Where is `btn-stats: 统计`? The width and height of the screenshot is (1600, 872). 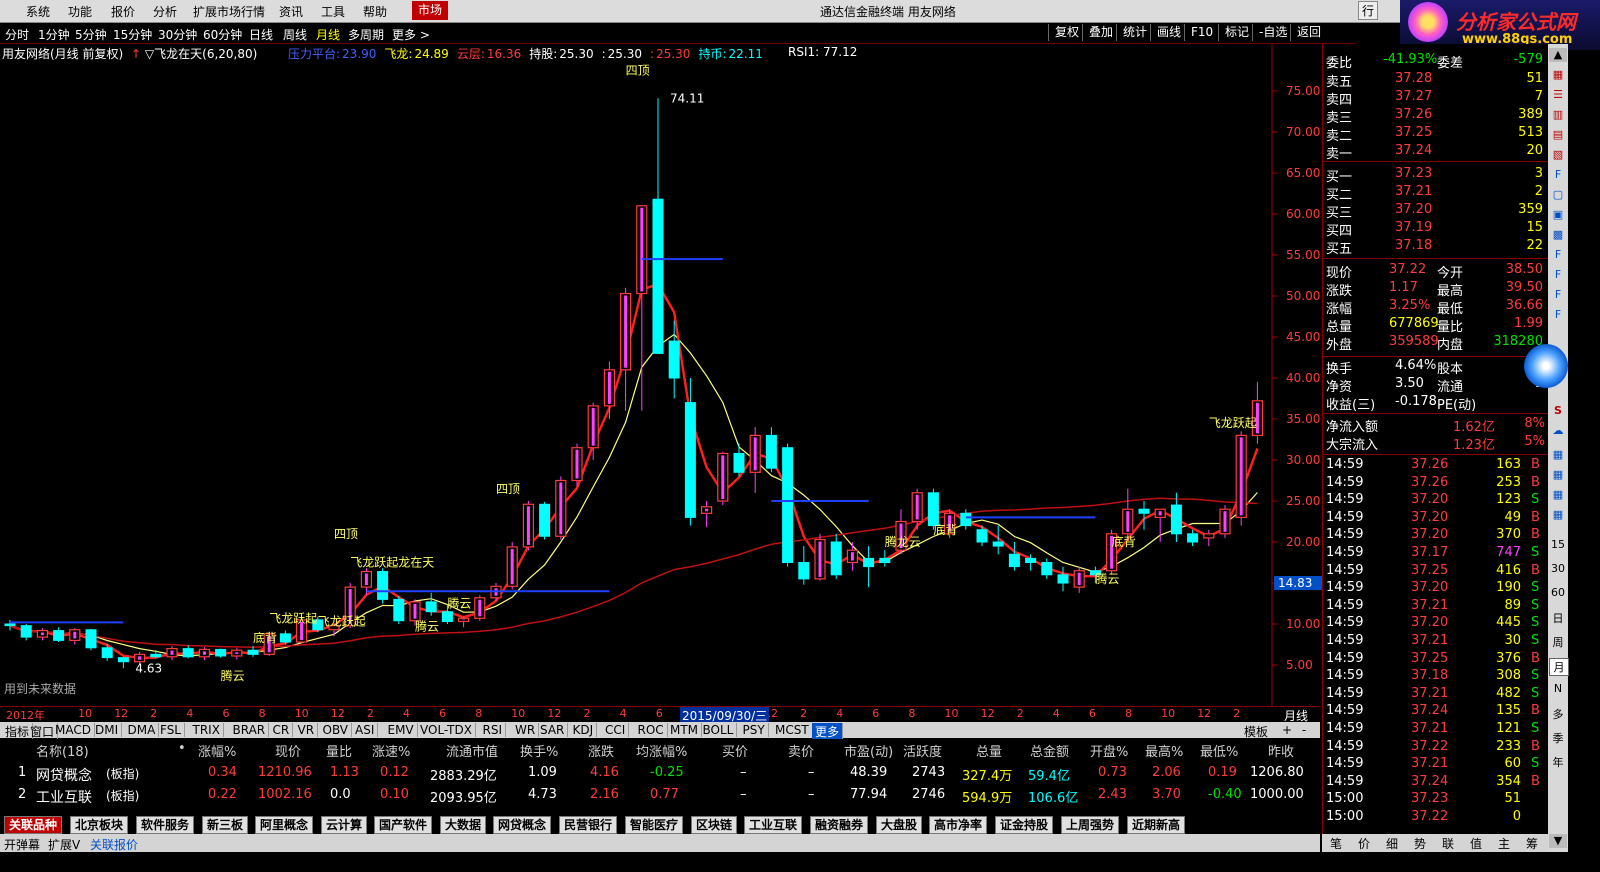
btn-stats: 统计 is located at coordinates (1134, 32).